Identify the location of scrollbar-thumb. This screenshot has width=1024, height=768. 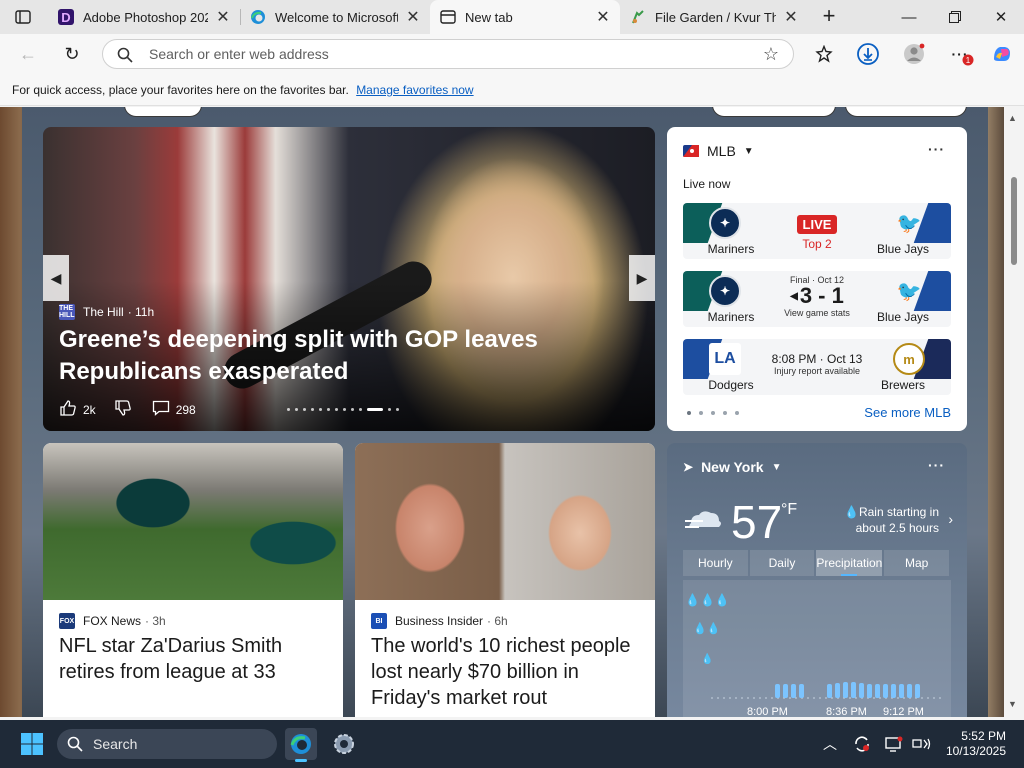
(1014, 221).